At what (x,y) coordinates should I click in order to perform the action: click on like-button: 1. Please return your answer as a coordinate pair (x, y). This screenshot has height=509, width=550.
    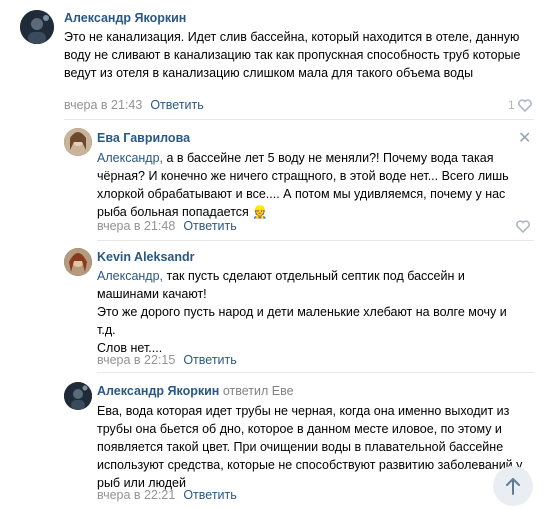
    Looking at the image, I should click on (520, 105).